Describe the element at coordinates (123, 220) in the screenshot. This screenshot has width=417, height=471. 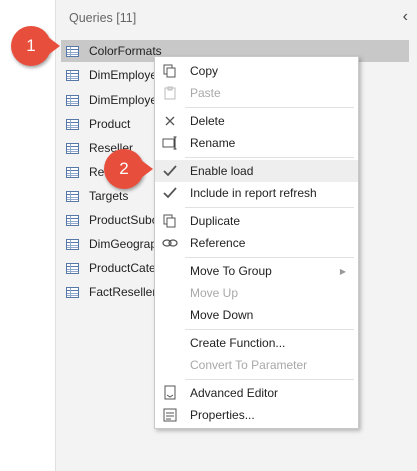
I see `query-label: ProductSubc` at that location.